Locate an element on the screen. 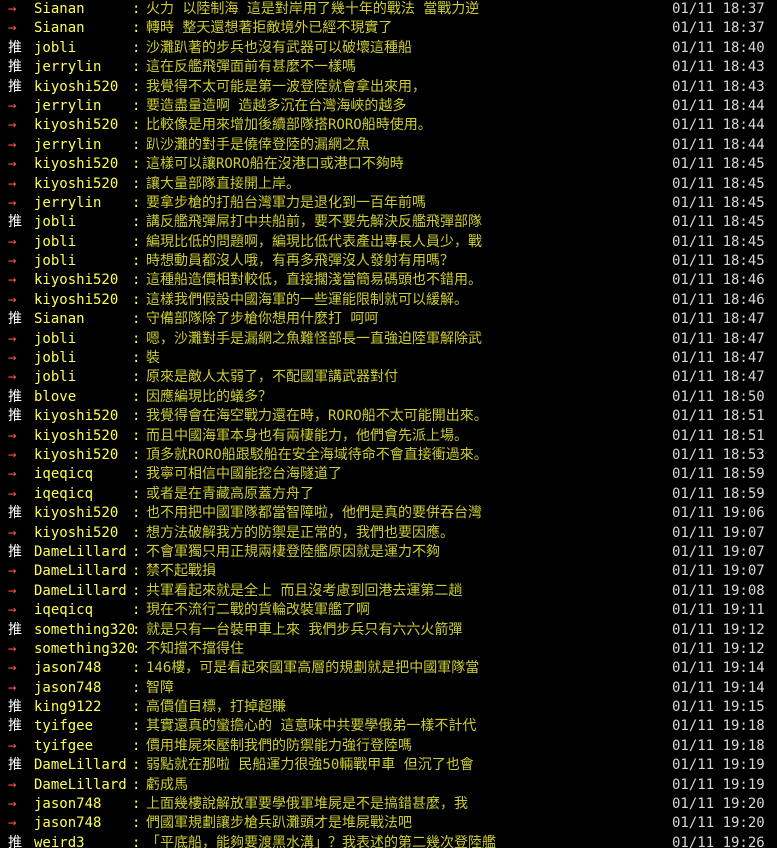 The width and height of the screenshot is (777, 848). comment-time: 01/11 19:12 is located at coordinates (718, 629).